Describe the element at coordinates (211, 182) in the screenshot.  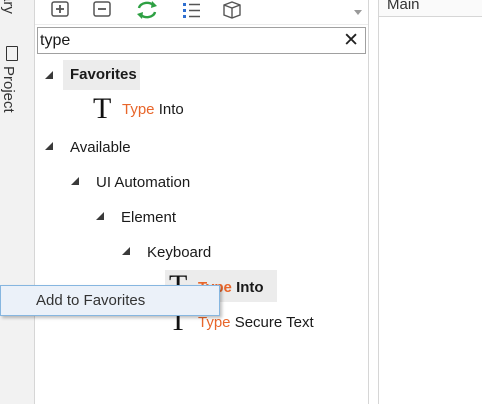
I see `tree-node-ui-automation: UI Automation` at that location.